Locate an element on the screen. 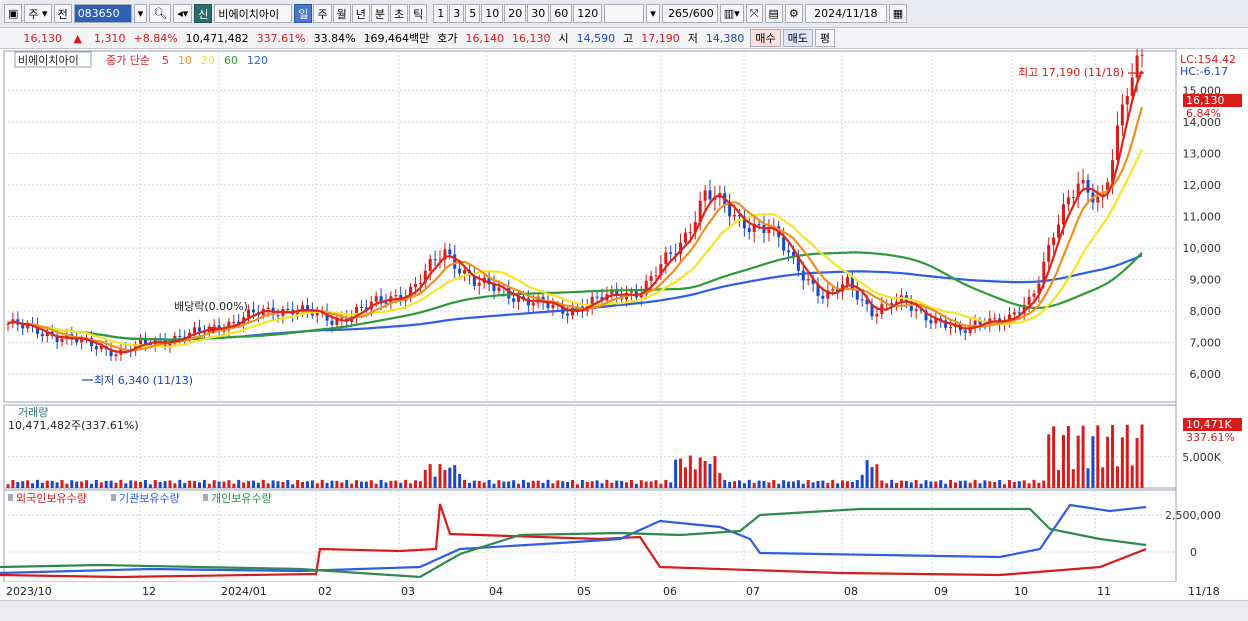 The width and height of the screenshot is (1248, 621). count-field: 265/600 is located at coordinates (689, 13).